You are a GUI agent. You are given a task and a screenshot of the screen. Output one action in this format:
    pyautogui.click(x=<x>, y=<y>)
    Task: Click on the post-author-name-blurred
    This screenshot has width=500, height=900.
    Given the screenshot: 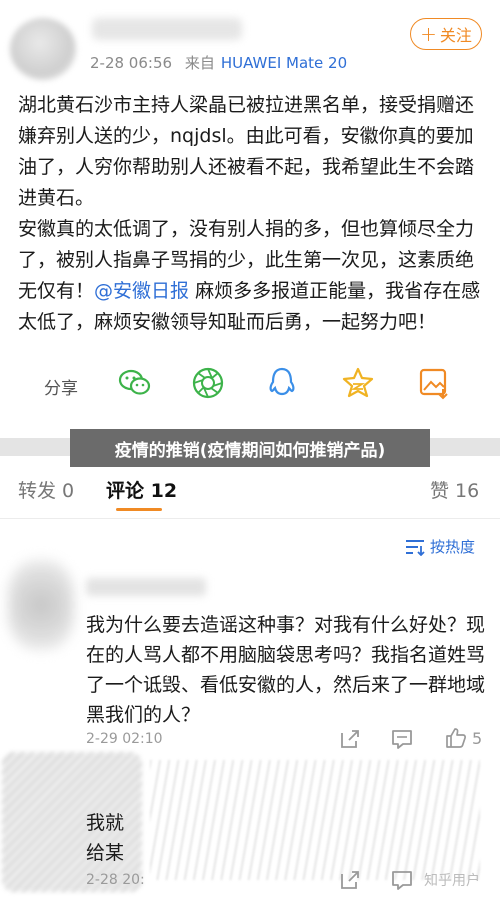 What is the action you would take?
    pyautogui.click(x=167, y=29)
    